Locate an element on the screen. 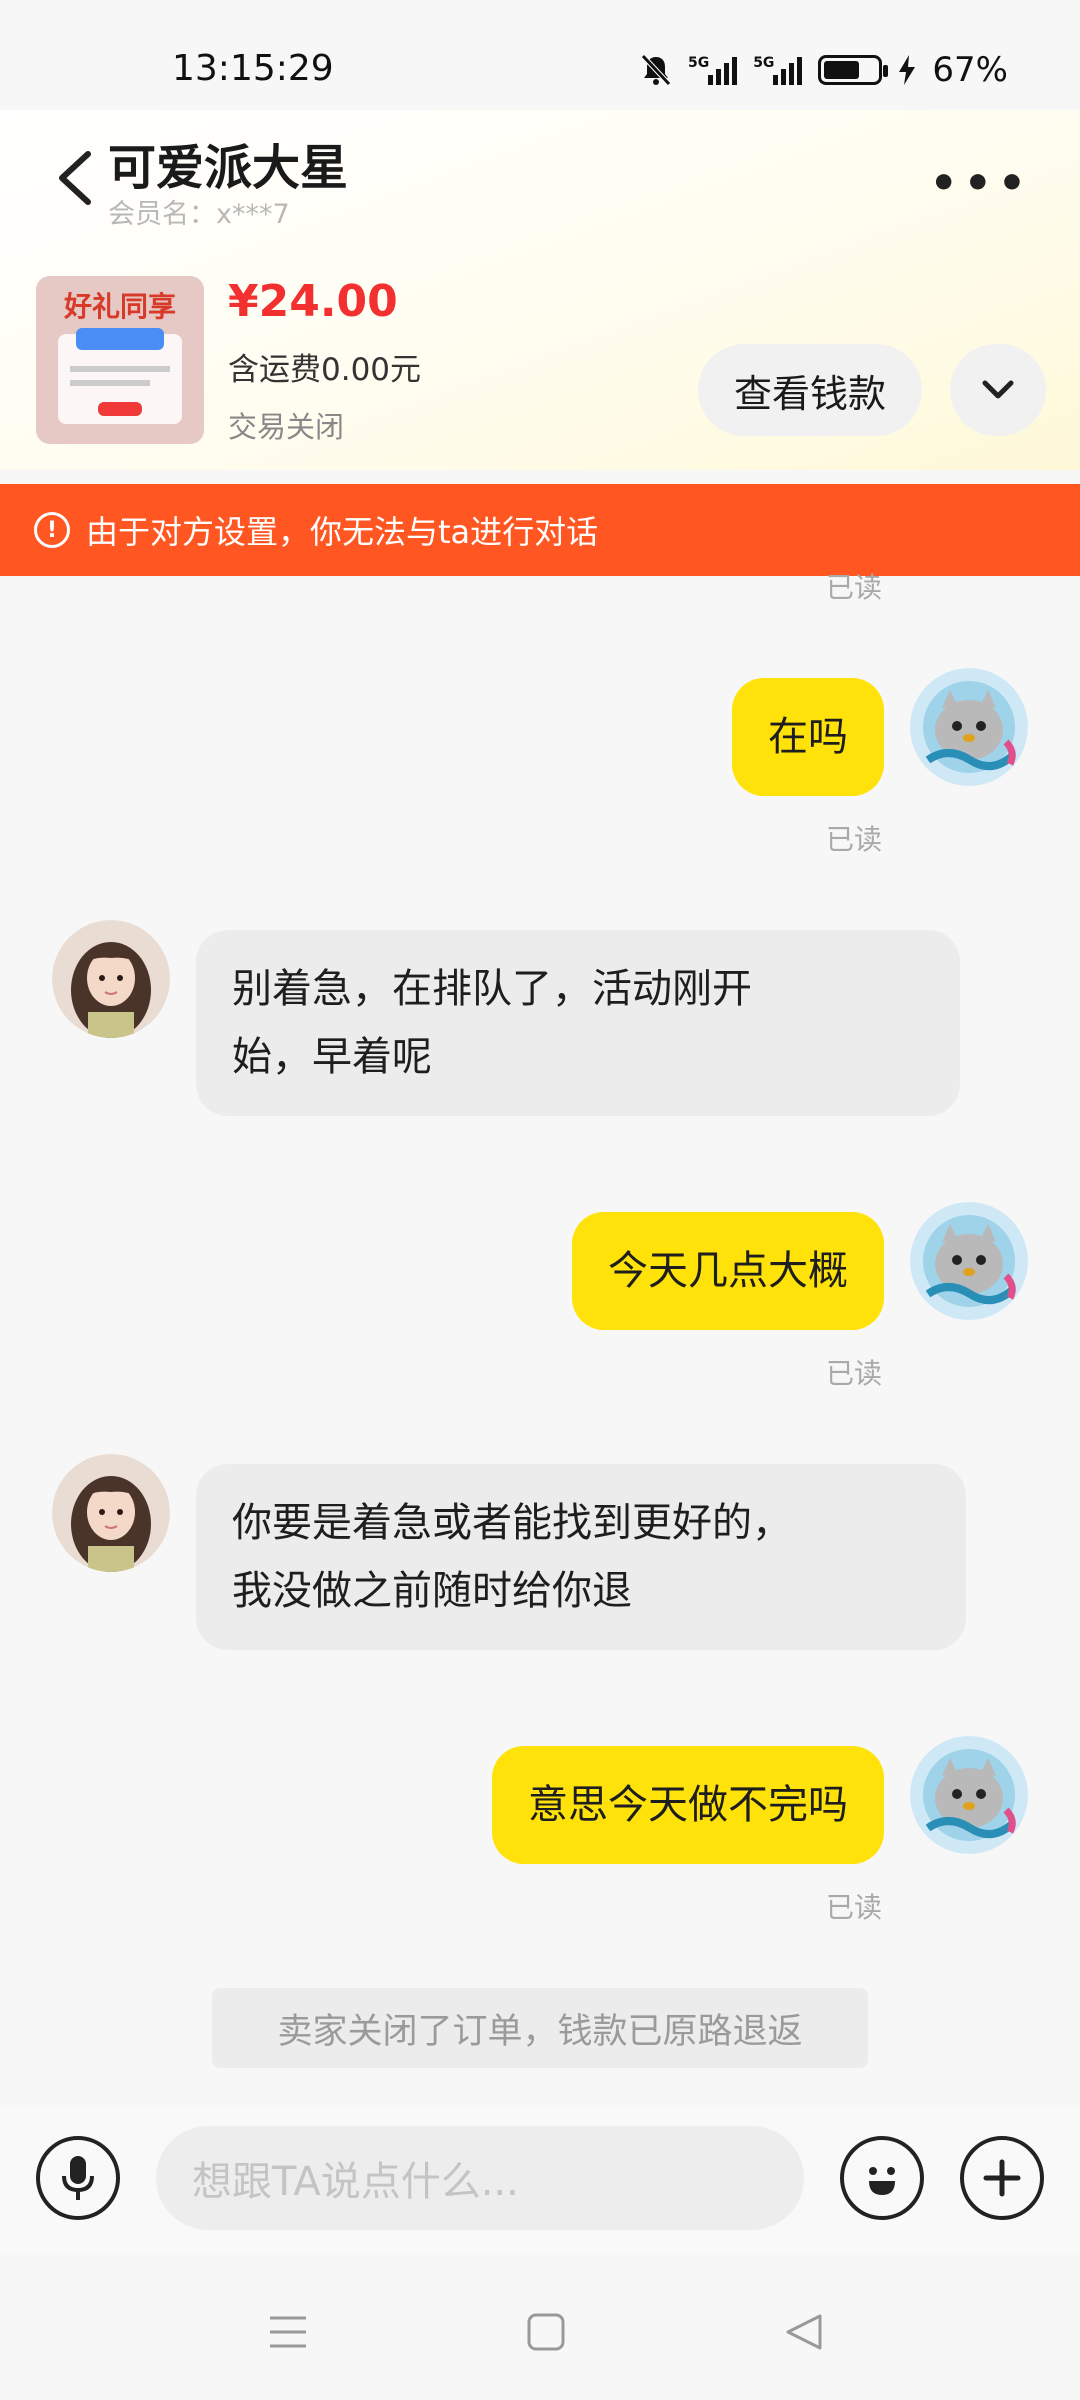  message-bubble-sent: 意思今天做不完吗 is located at coordinates (688, 1805).